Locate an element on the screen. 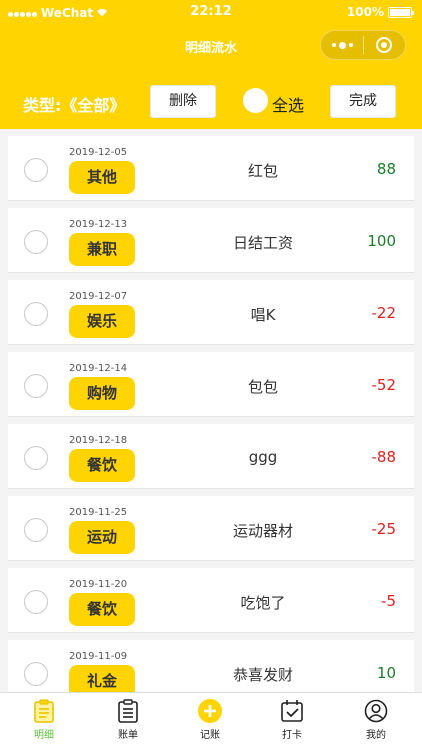  delete-button: 删除 is located at coordinates (183, 101).